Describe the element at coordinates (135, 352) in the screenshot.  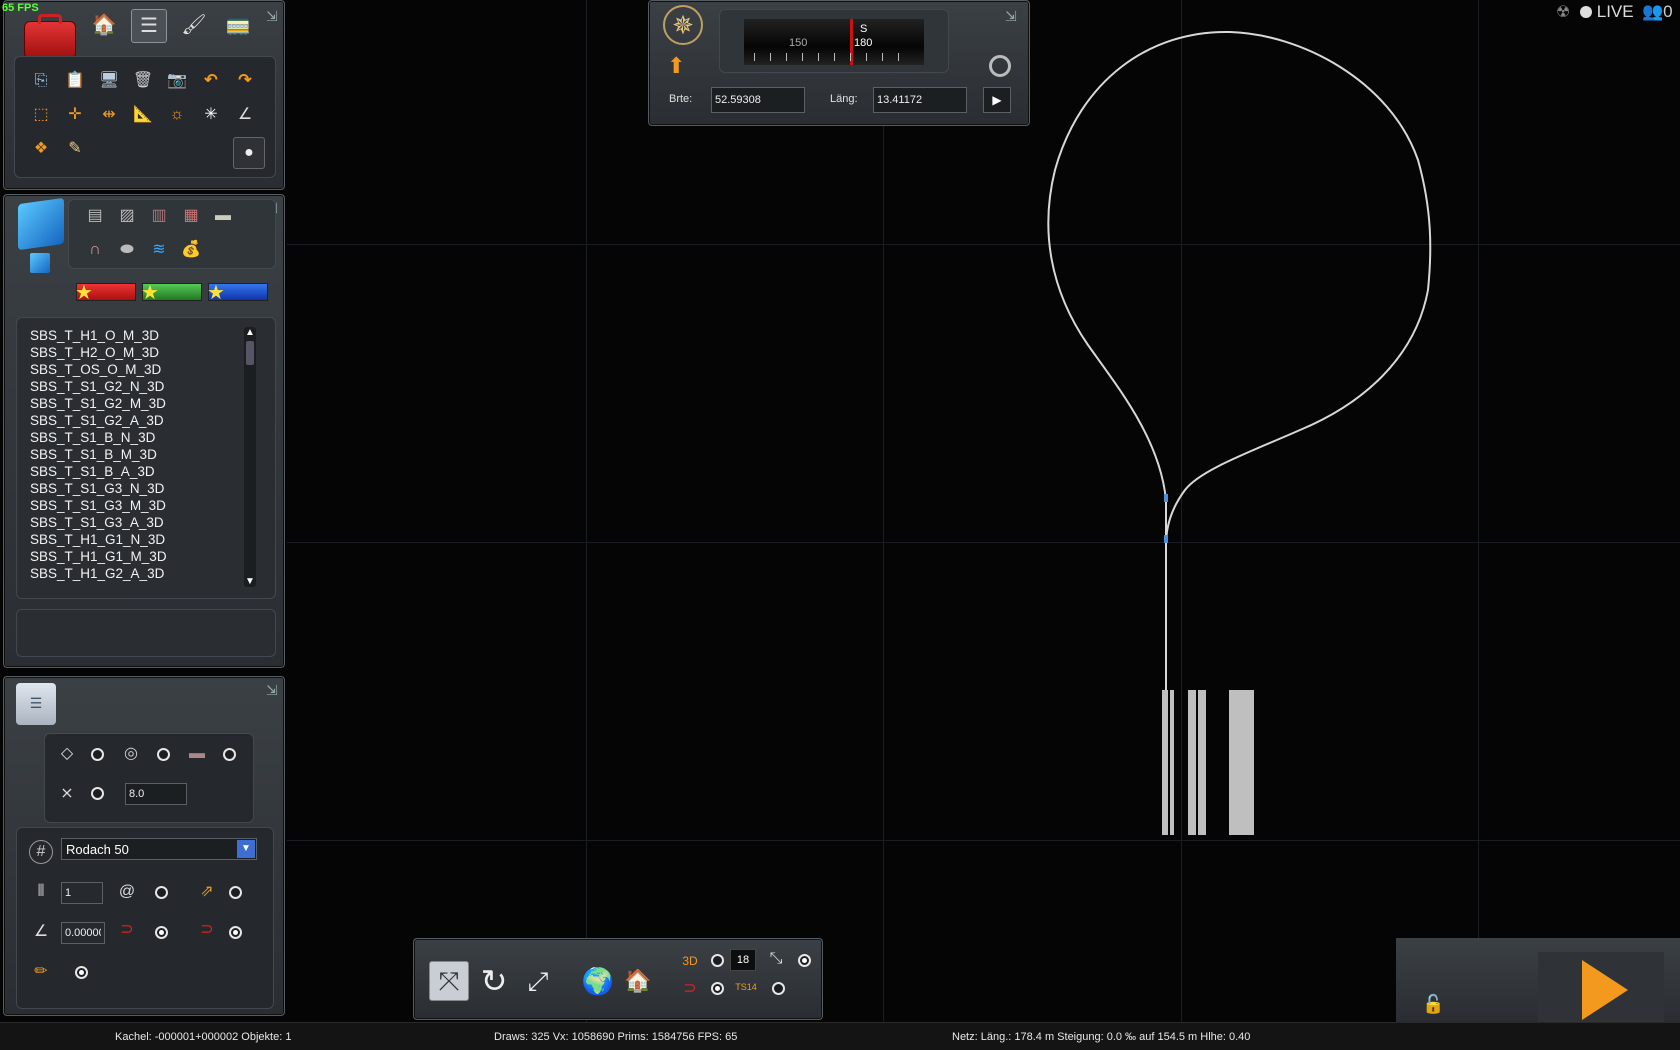
I see `list-item: SBS_T_H2_O_M_3D` at that location.